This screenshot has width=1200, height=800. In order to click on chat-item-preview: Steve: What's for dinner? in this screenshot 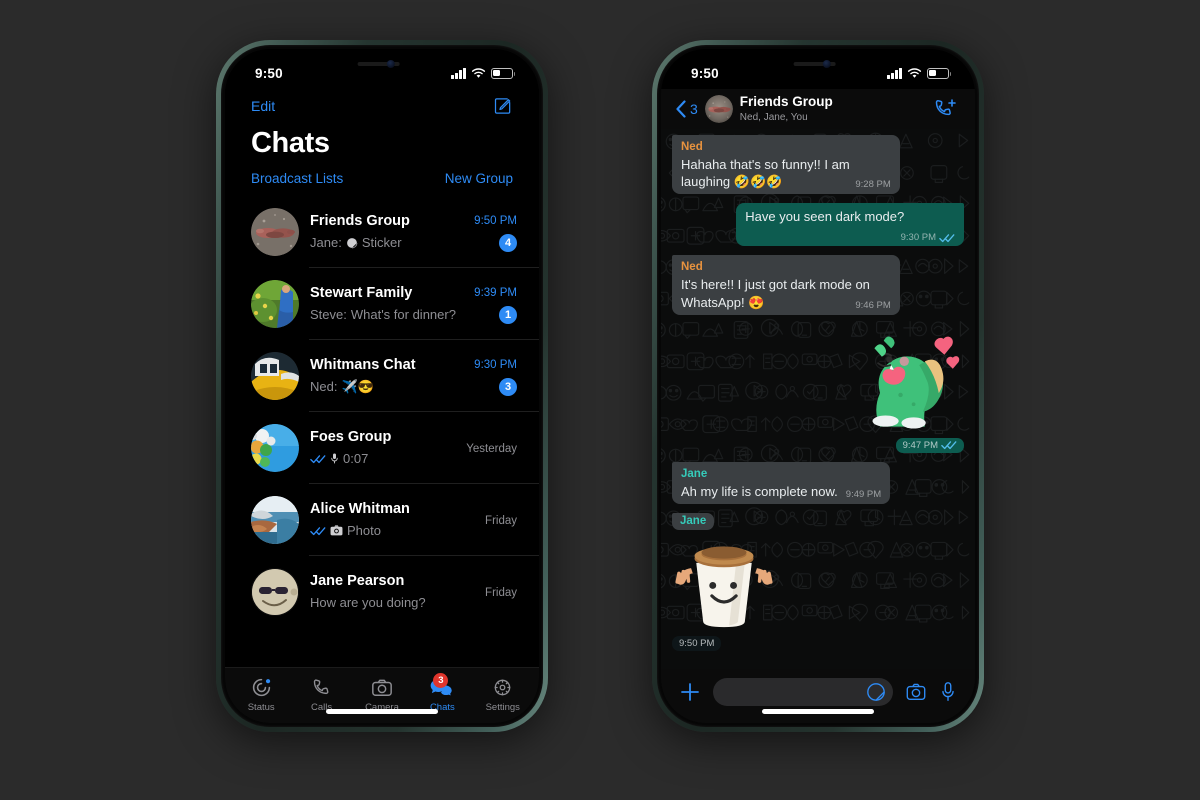, I will do `click(386, 315)`.